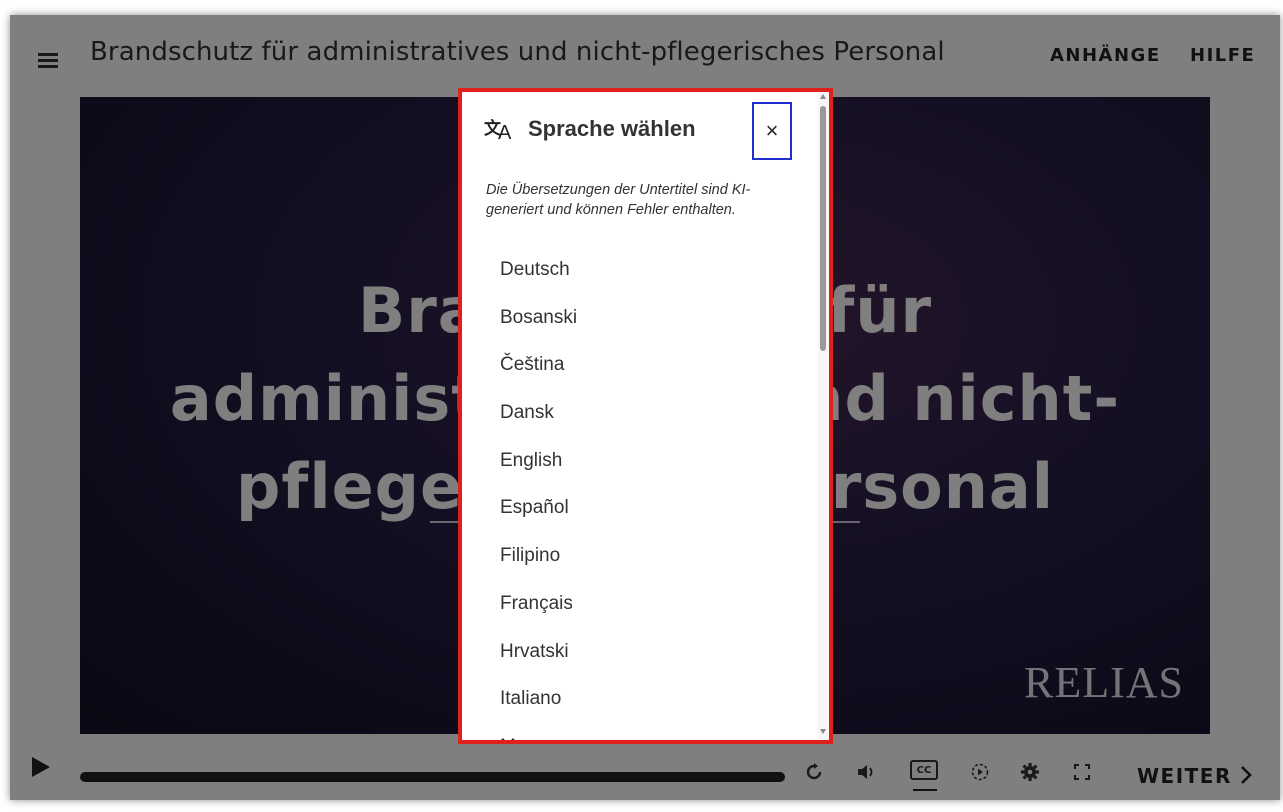 The image size is (1283, 812). Describe the element at coordinates (823, 228) in the screenshot. I see `scrollbar-thumb` at that location.